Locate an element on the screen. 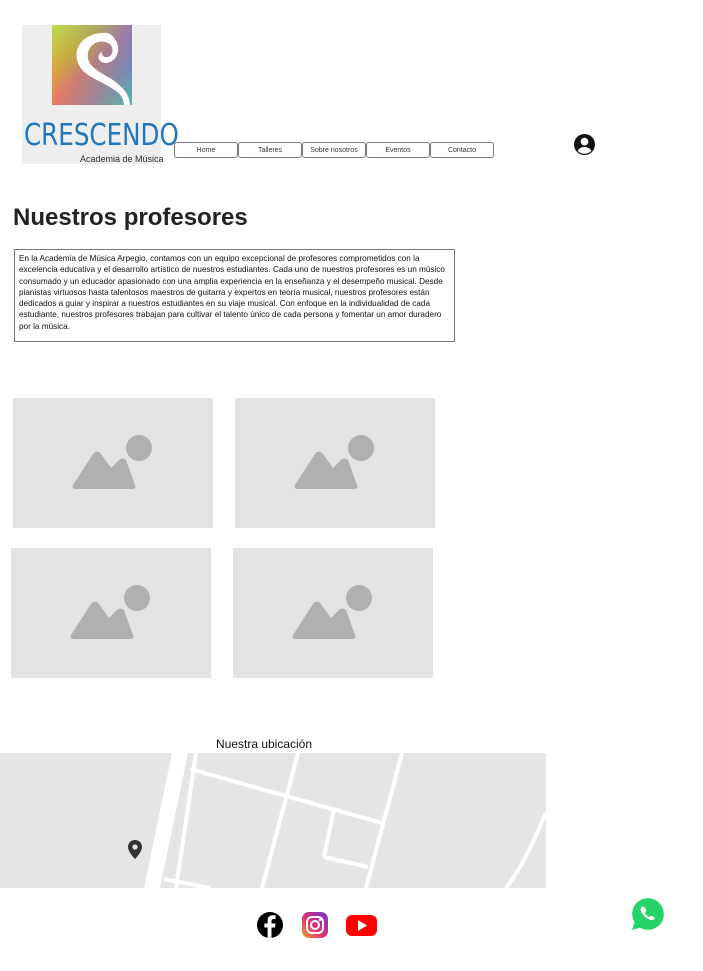 Image resolution: width=703 pixels, height=971 pixels. nav-contacto-button: Contacto is located at coordinates (462, 150).